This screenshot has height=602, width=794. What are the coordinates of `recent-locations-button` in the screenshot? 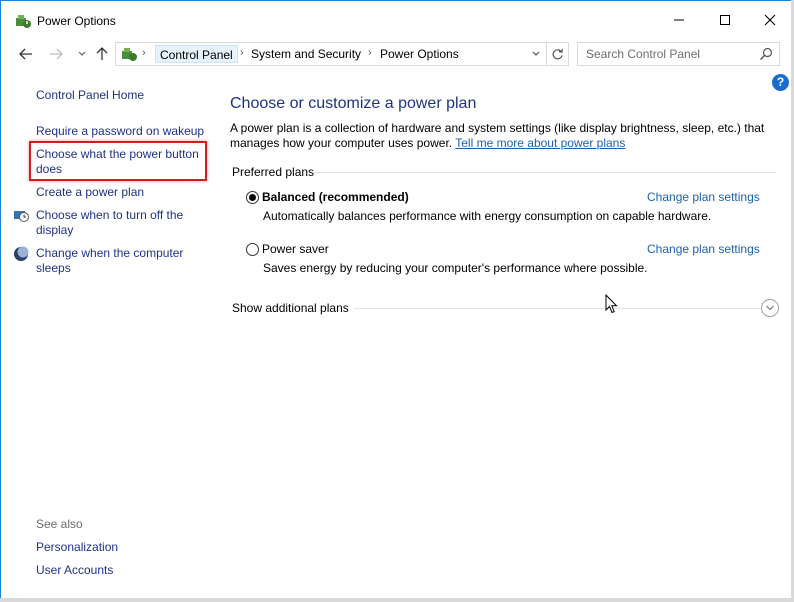 It's located at (82, 54).